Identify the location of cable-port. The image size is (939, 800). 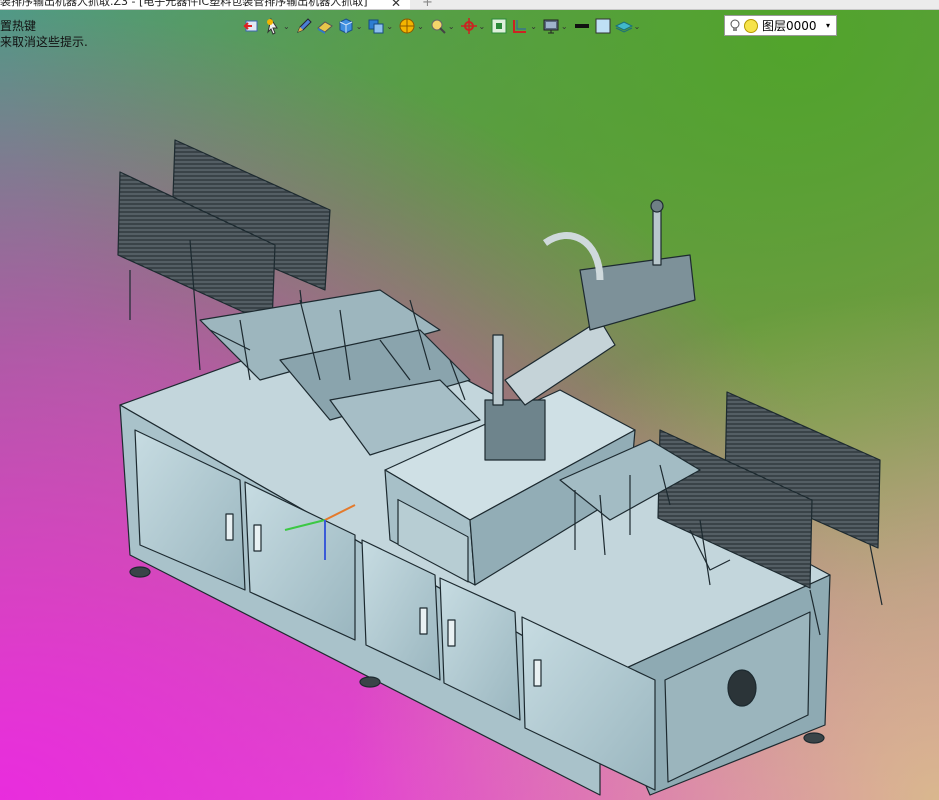
(742, 688).